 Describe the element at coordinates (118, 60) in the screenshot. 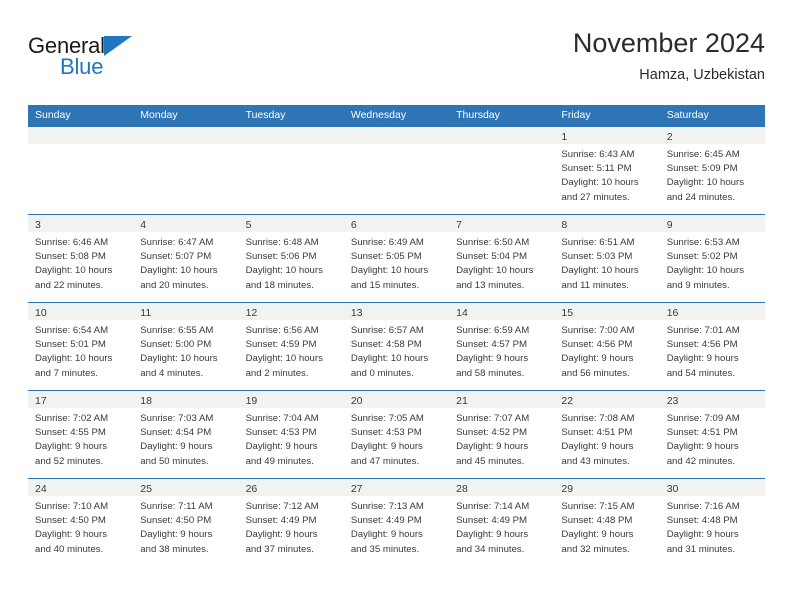

I see `general-blue-logo: General Blue` at that location.